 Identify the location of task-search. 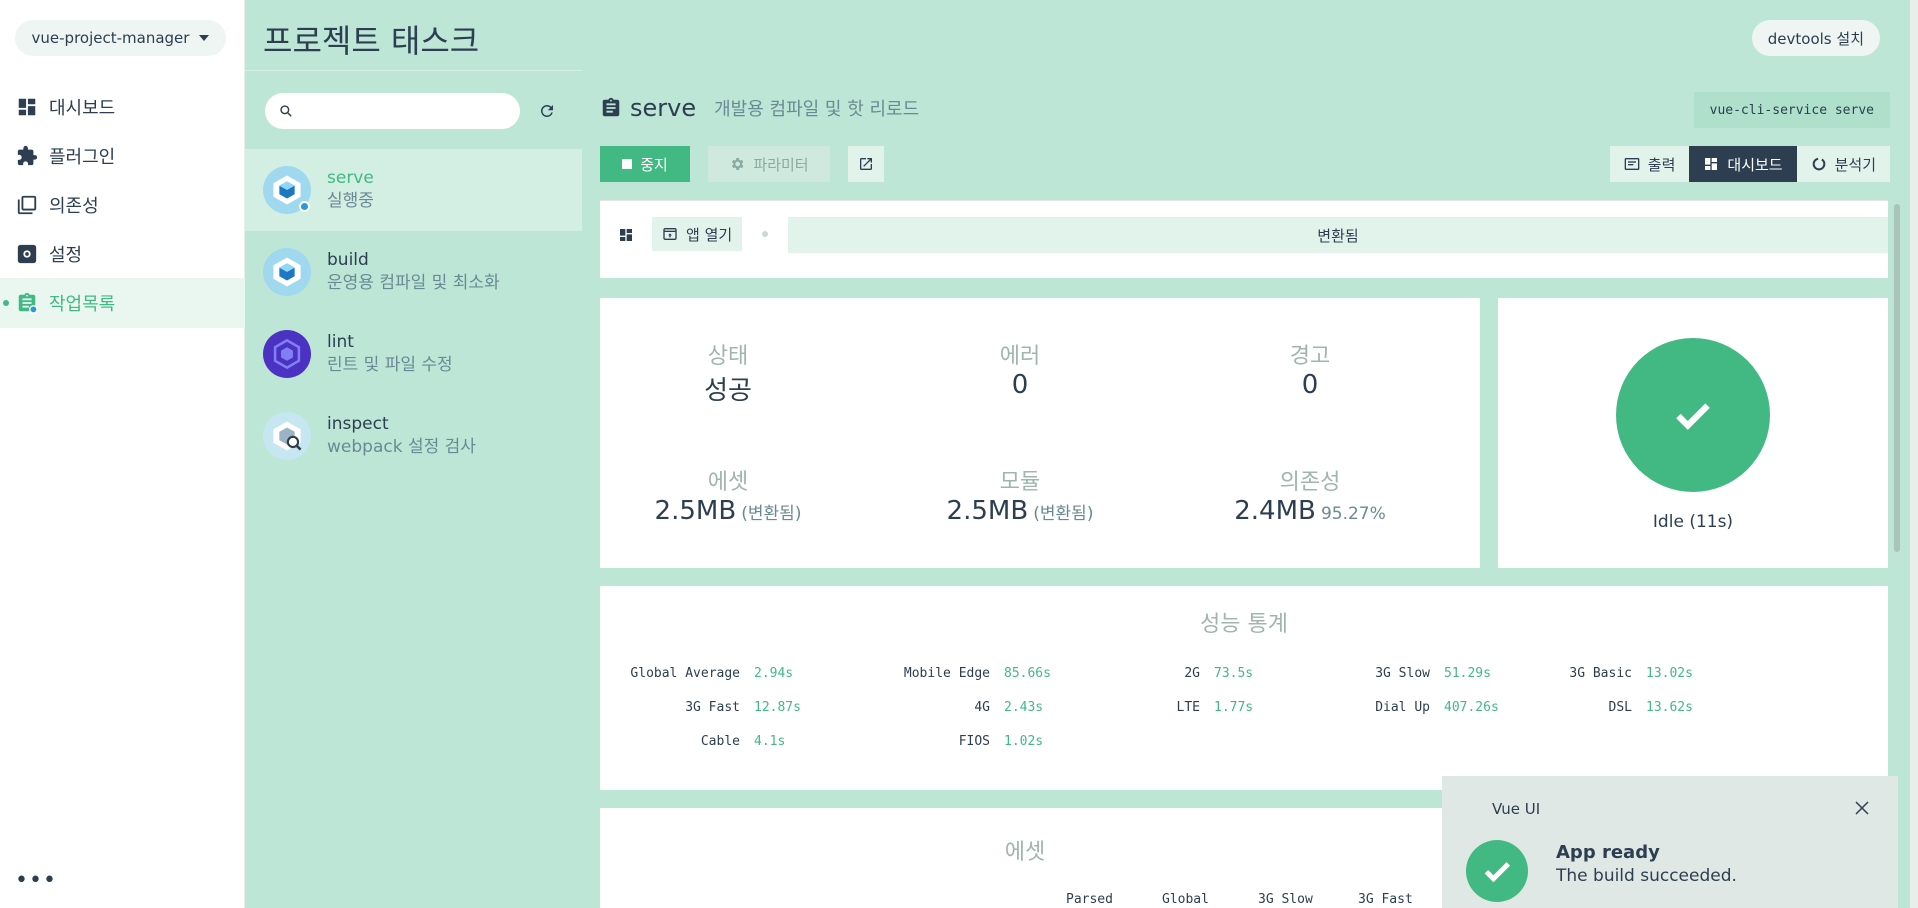
(392, 111).